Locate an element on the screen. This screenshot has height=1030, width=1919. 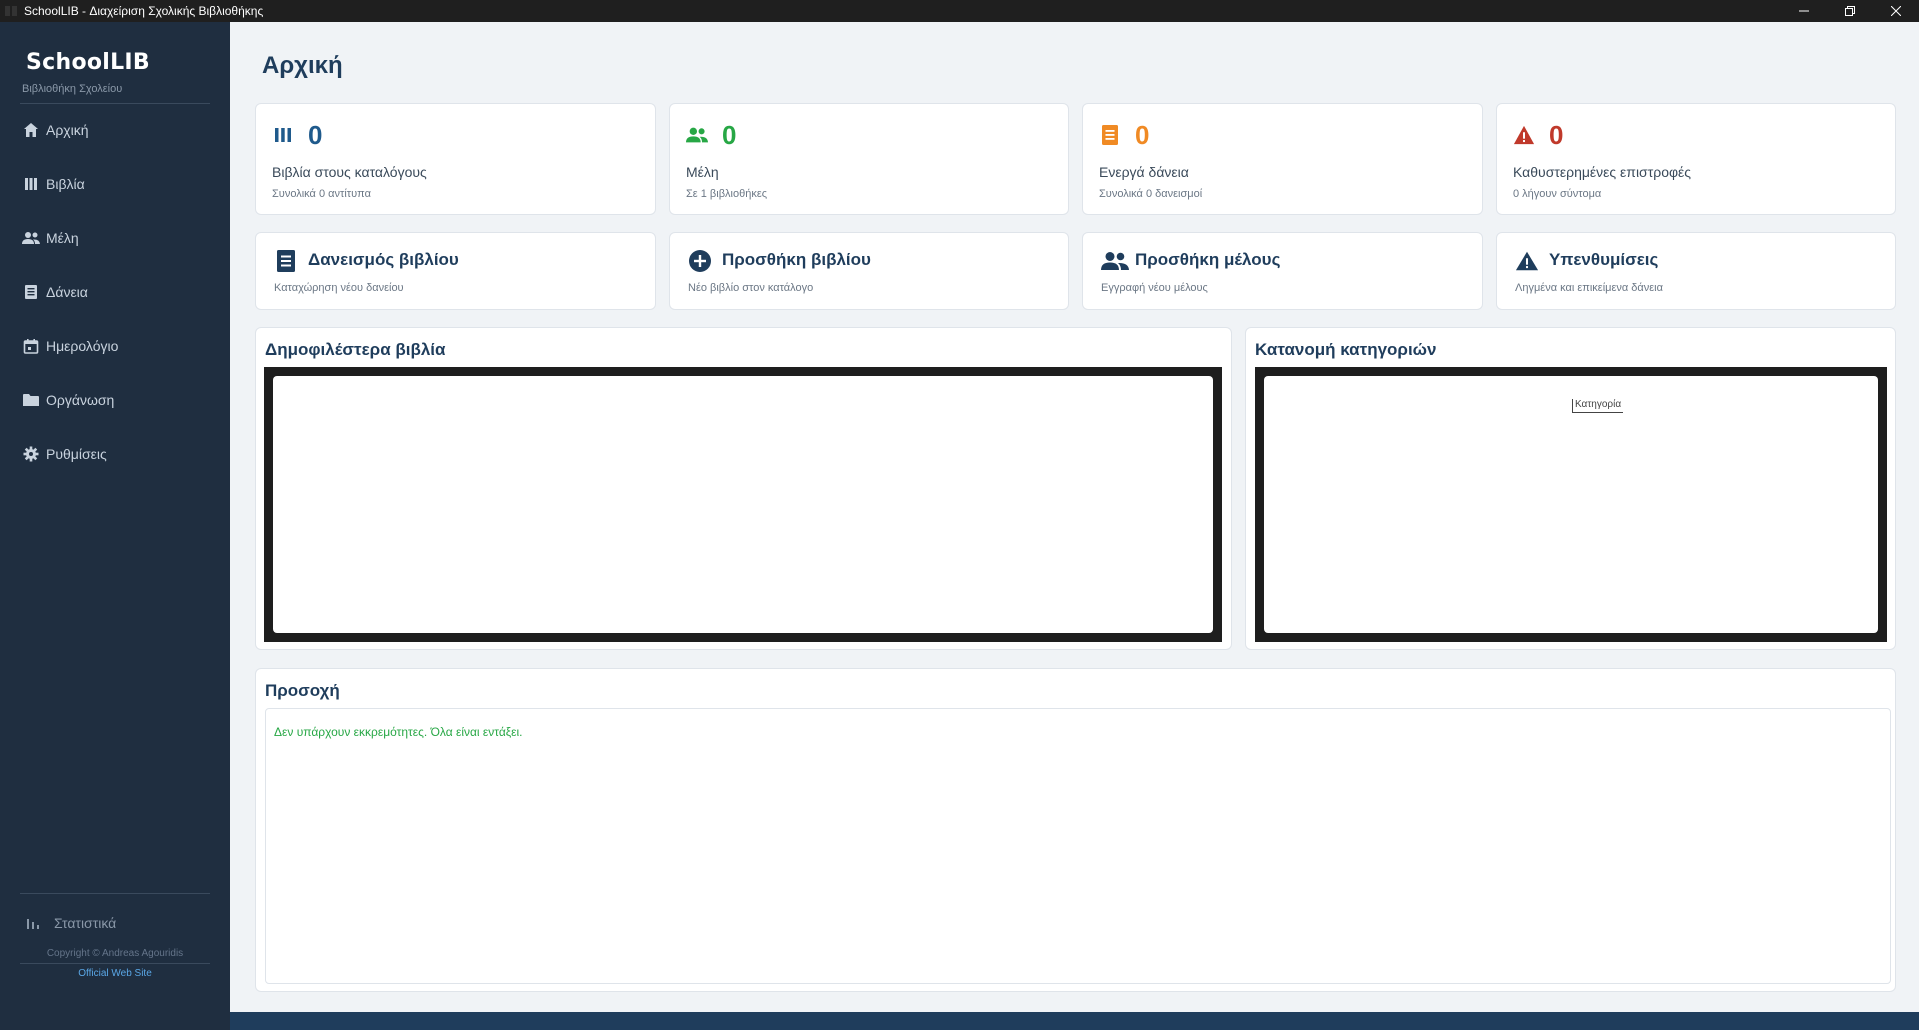
restore-button is located at coordinates (1850, 11).